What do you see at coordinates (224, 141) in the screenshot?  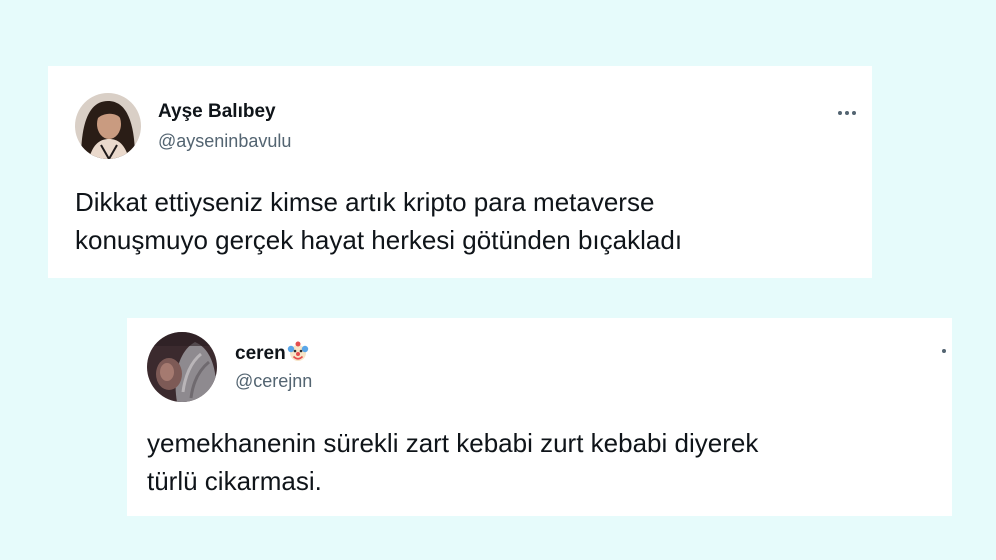 I see `user-handle: @ayseninbavulu` at bounding box center [224, 141].